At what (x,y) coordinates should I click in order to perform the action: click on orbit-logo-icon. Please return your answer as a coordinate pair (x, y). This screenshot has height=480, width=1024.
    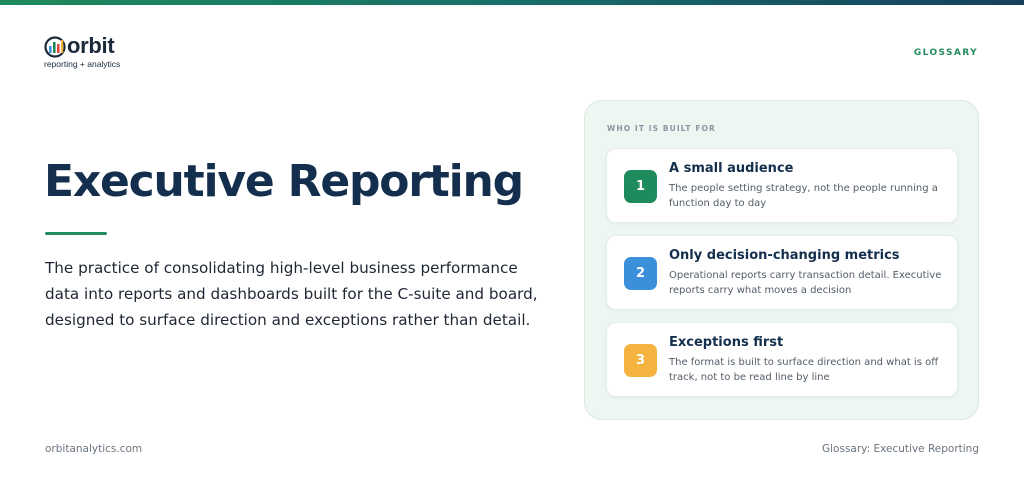
    Looking at the image, I should click on (55, 47).